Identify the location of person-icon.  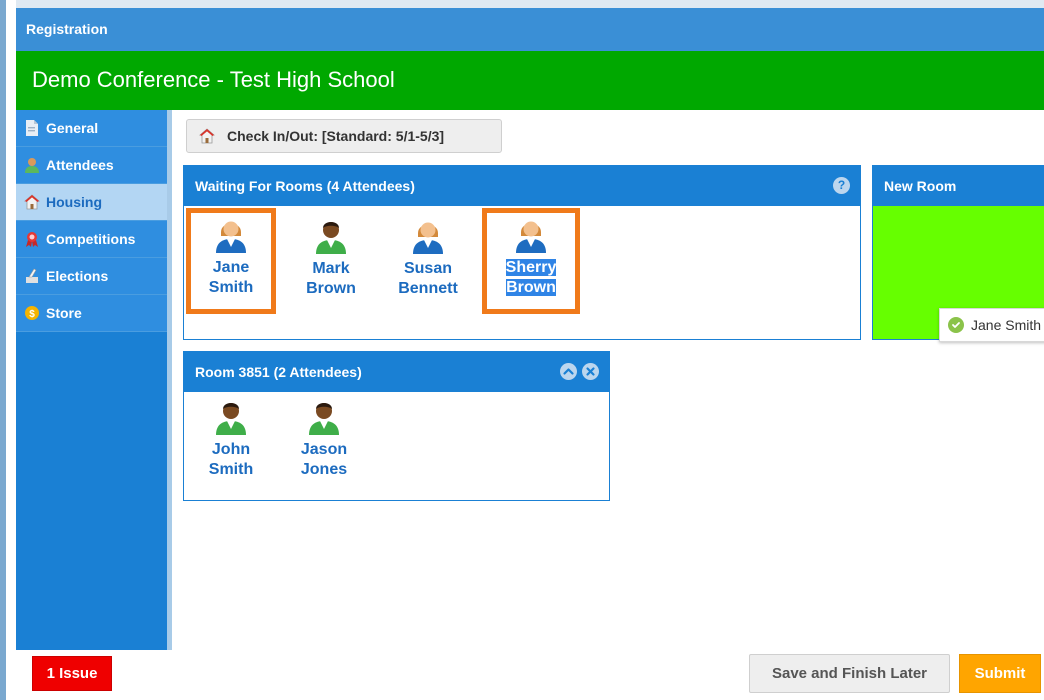
(32, 165).